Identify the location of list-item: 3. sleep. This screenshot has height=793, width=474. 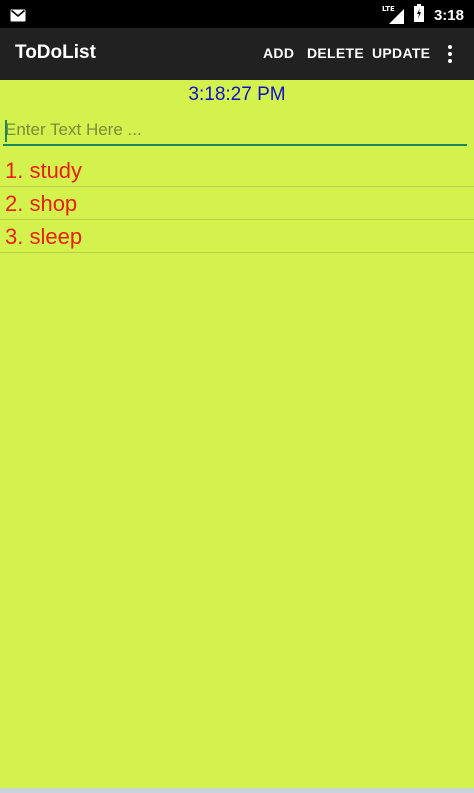
(237, 236).